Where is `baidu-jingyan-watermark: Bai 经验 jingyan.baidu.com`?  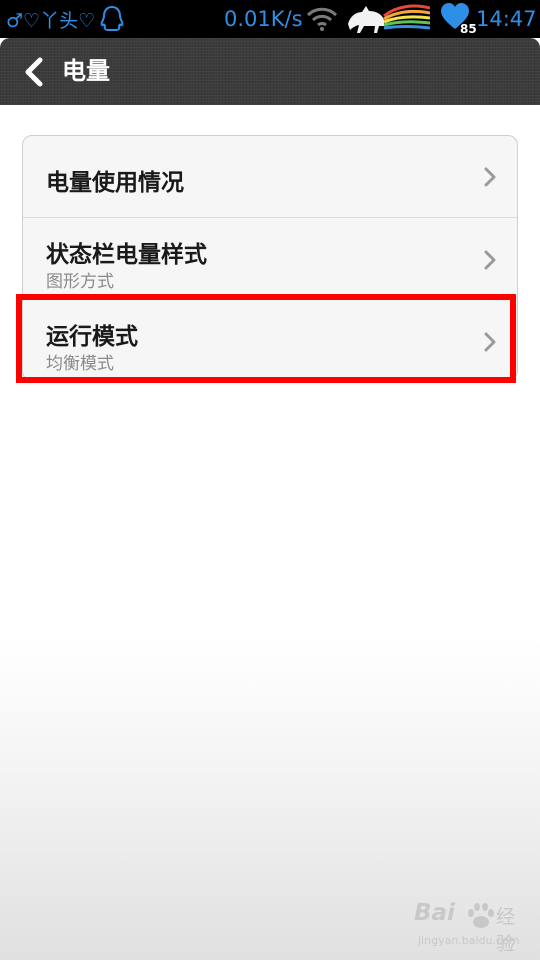 baidu-jingyan-watermark: Bai 经验 jingyan.baidu.com is located at coordinates (472, 927).